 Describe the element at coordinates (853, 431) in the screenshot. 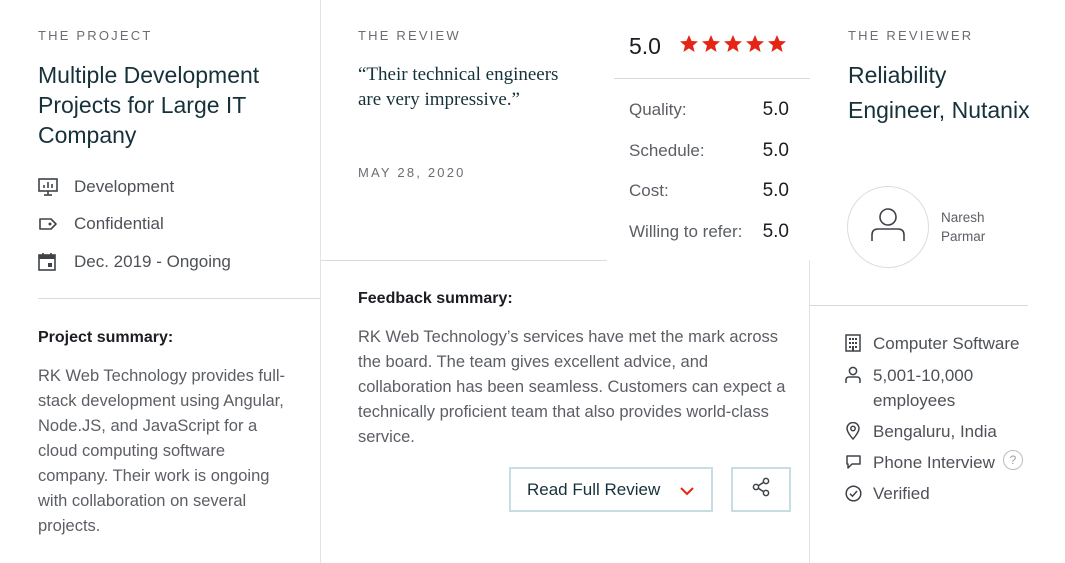

I see `location-pin-icon` at that location.